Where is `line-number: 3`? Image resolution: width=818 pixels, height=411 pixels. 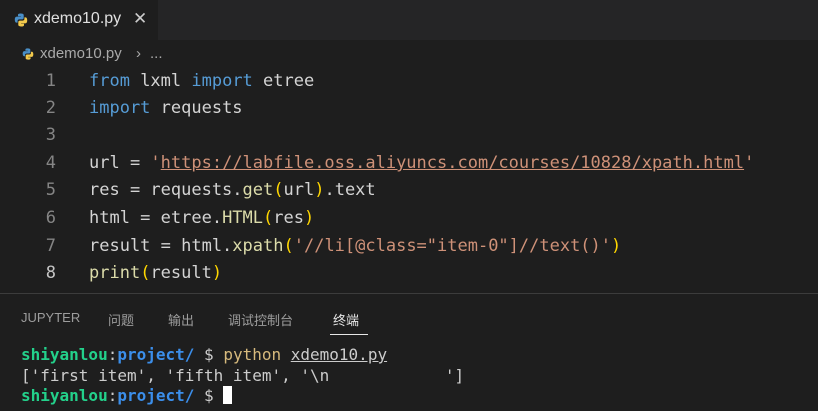 line-number: 3 is located at coordinates (50, 135).